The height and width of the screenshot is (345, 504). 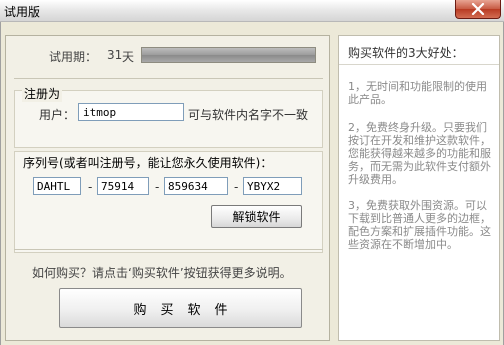 What do you see at coordinates (248, 115) in the screenshot?
I see `user-hint: 可与软件内名字不一致` at bounding box center [248, 115].